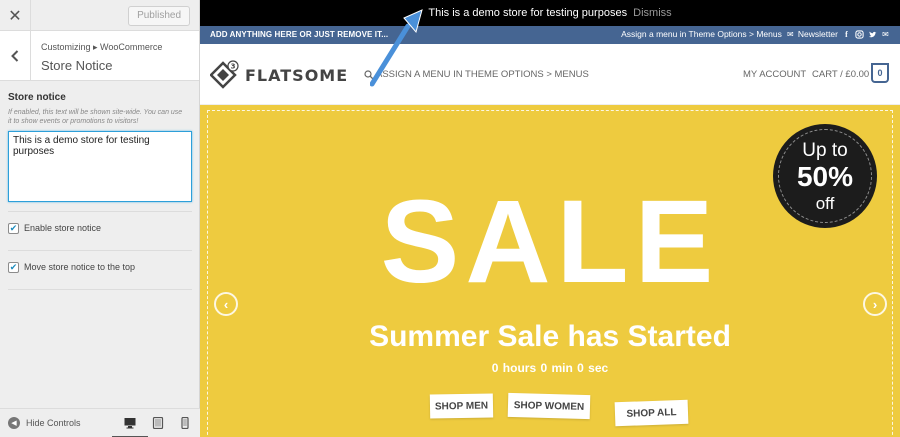  I want to click on cart-count-badge: 0, so click(880, 73).